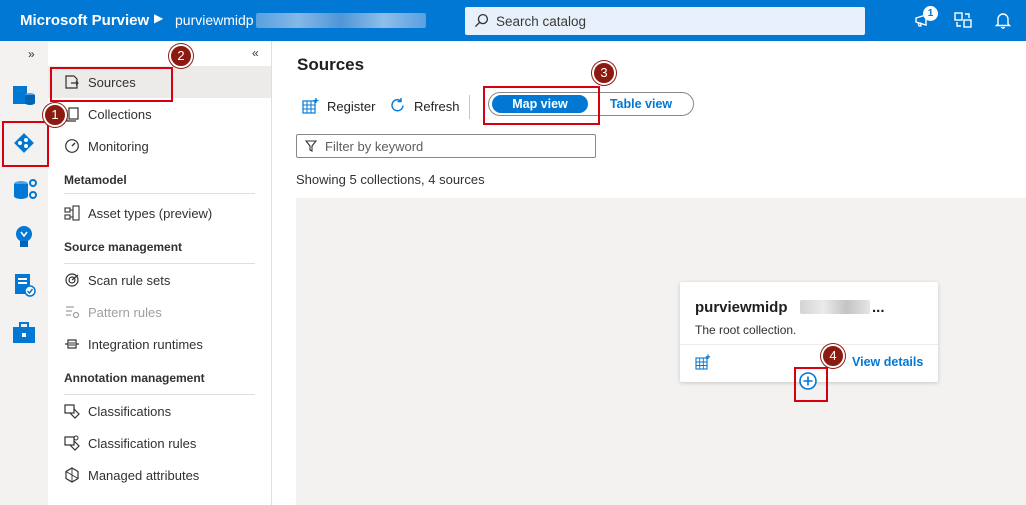 Image resolution: width=1026 pixels, height=505 pixels. I want to click on register-label: Register, so click(351, 106).